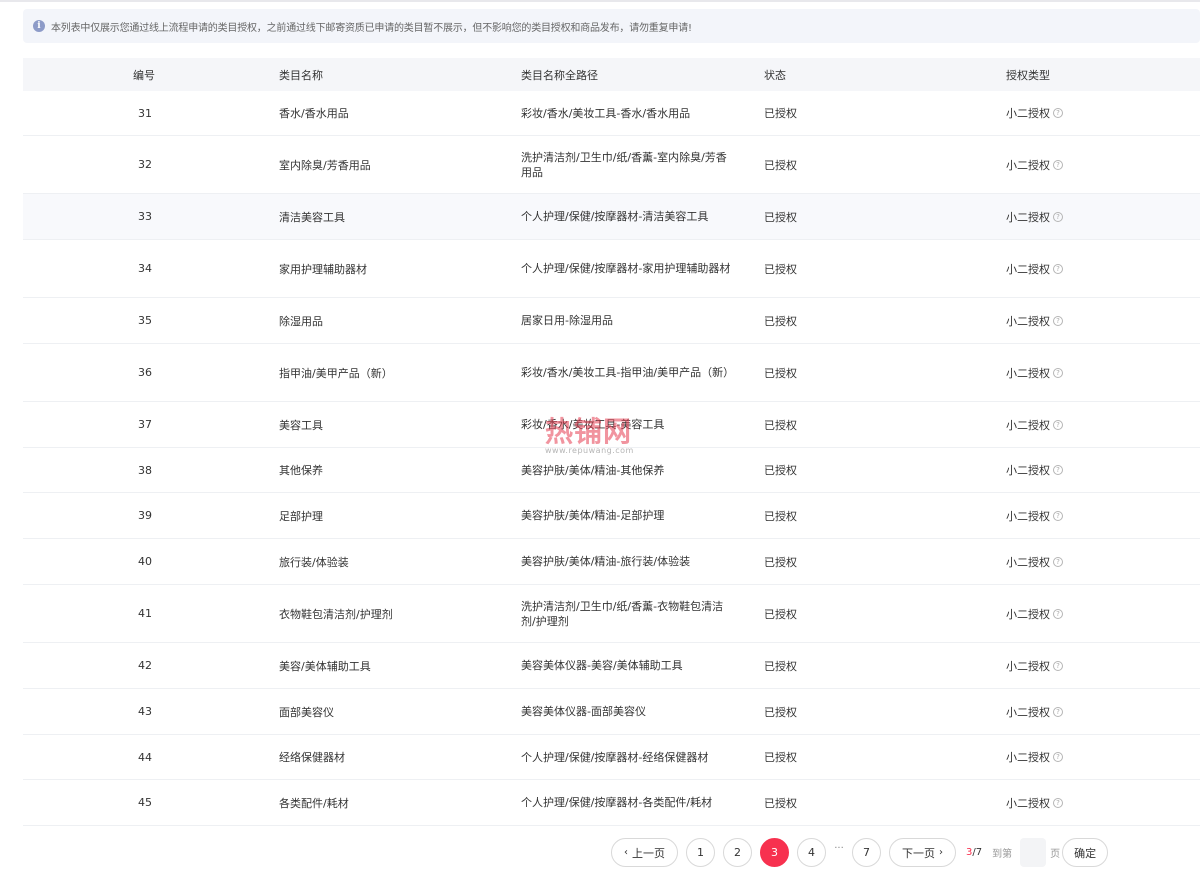  What do you see at coordinates (145, 424) in the screenshot?
I see `cell-id: 37` at bounding box center [145, 424].